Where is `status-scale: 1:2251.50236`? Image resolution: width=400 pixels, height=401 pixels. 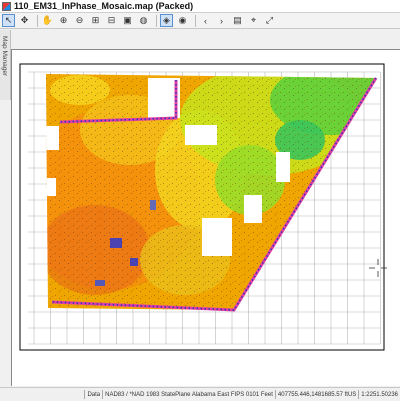
status-scale: 1:2251.50236 is located at coordinates (379, 395).